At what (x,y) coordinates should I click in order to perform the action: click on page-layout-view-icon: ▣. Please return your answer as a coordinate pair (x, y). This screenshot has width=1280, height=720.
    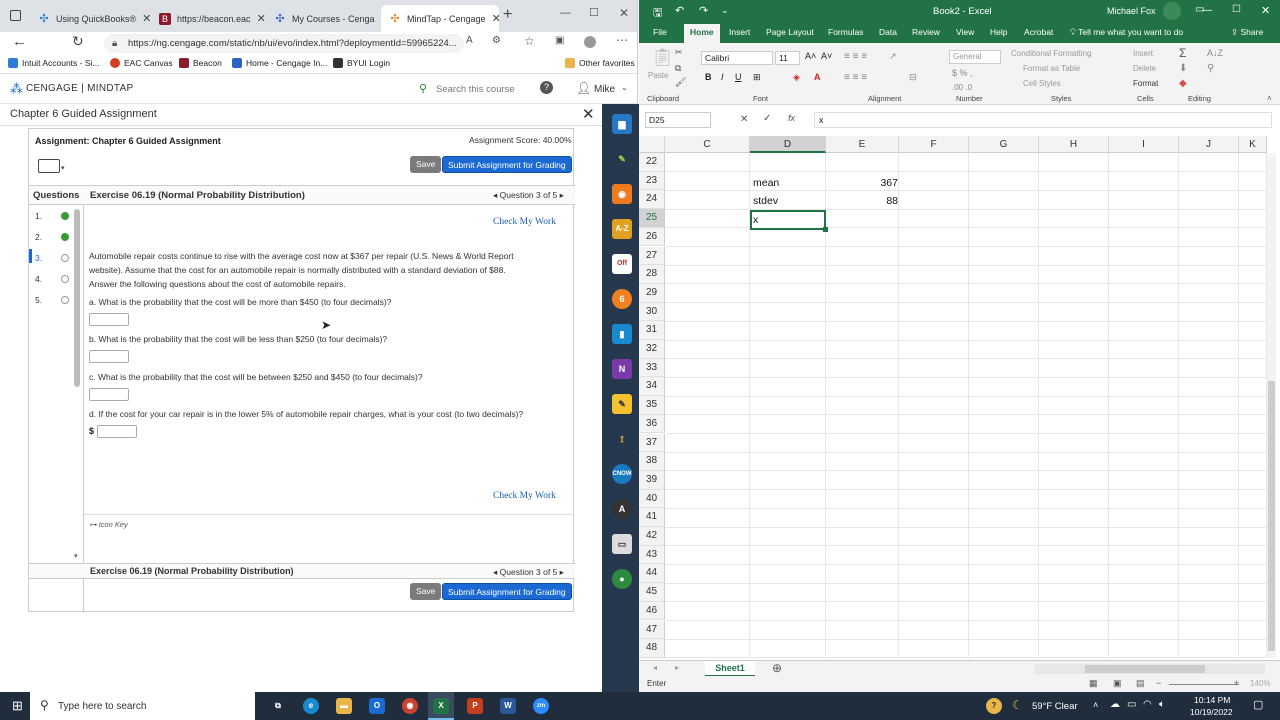
    Looking at the image, I should click on (1117, 683).